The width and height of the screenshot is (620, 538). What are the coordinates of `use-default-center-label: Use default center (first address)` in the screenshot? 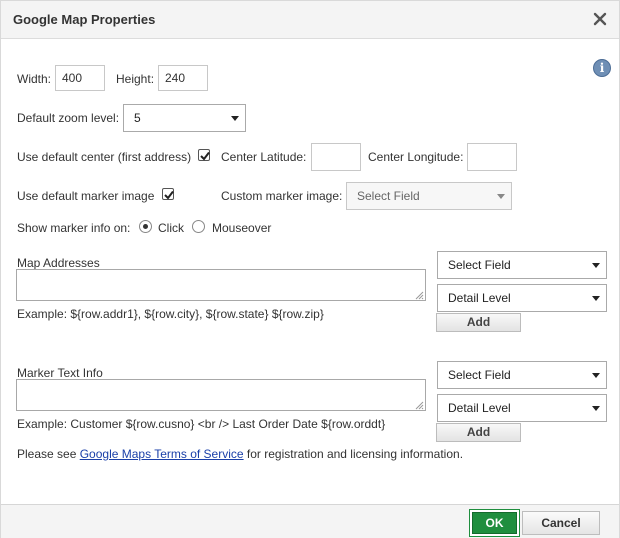 It's located at (104, 157).